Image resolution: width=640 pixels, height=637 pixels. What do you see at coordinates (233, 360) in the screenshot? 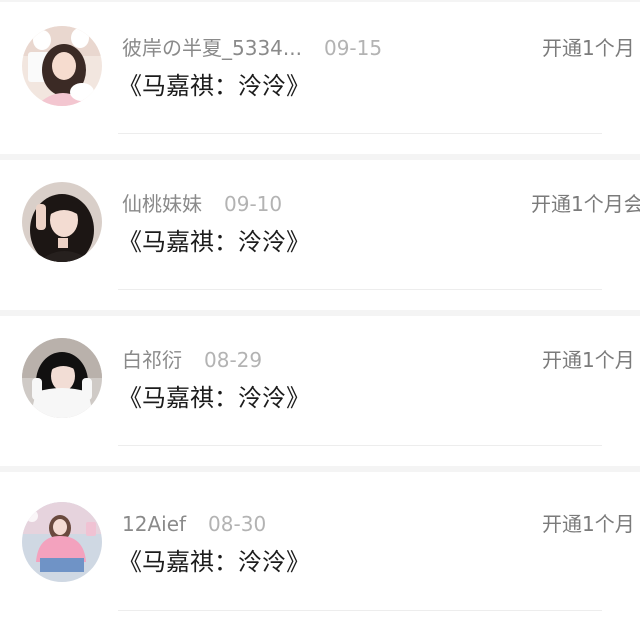
I see `comment-date: 08-29` at bounding box center [233, 360].